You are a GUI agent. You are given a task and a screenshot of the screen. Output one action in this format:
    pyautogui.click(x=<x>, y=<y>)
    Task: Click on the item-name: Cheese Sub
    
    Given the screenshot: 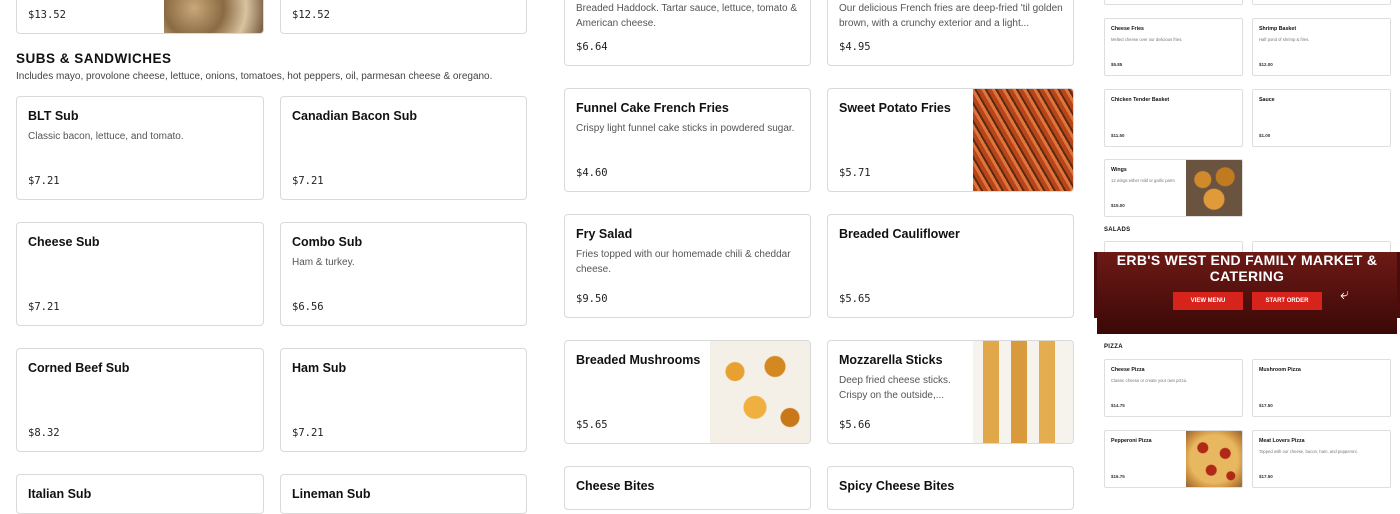 What is the action you would take?
    pyautogui.click(x=64, y=242)
    